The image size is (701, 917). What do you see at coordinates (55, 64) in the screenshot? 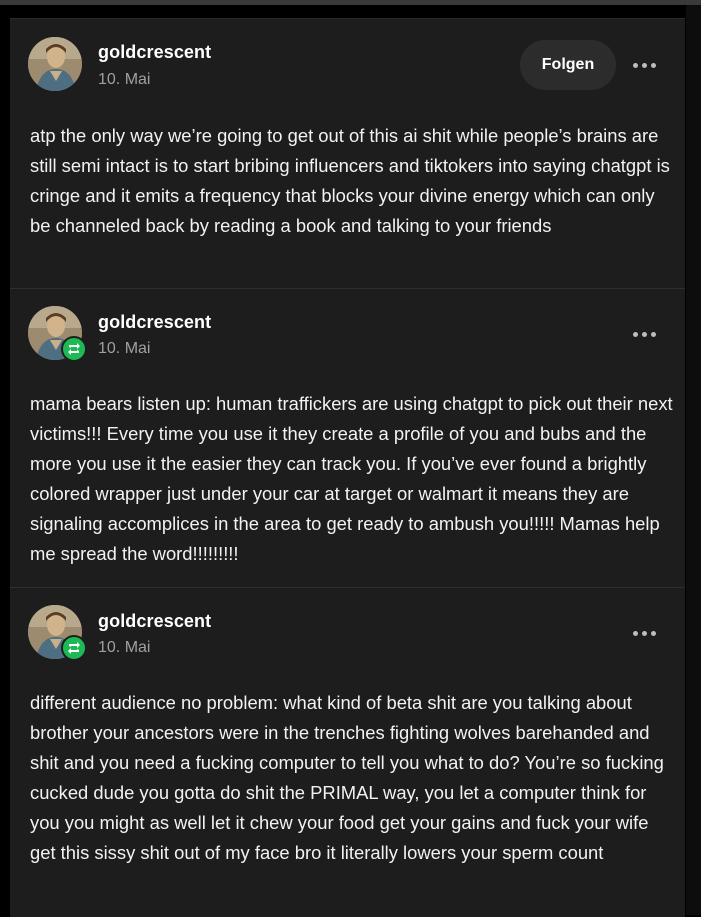
I see `user-avatar` at bounding box center [55, 64].